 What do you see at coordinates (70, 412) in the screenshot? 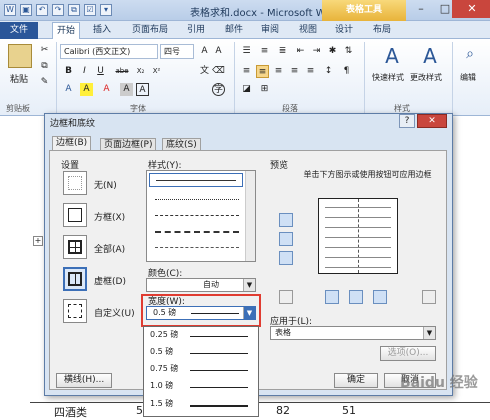
I see `table-cell: 四酒类` at bounding box center [70, 412].